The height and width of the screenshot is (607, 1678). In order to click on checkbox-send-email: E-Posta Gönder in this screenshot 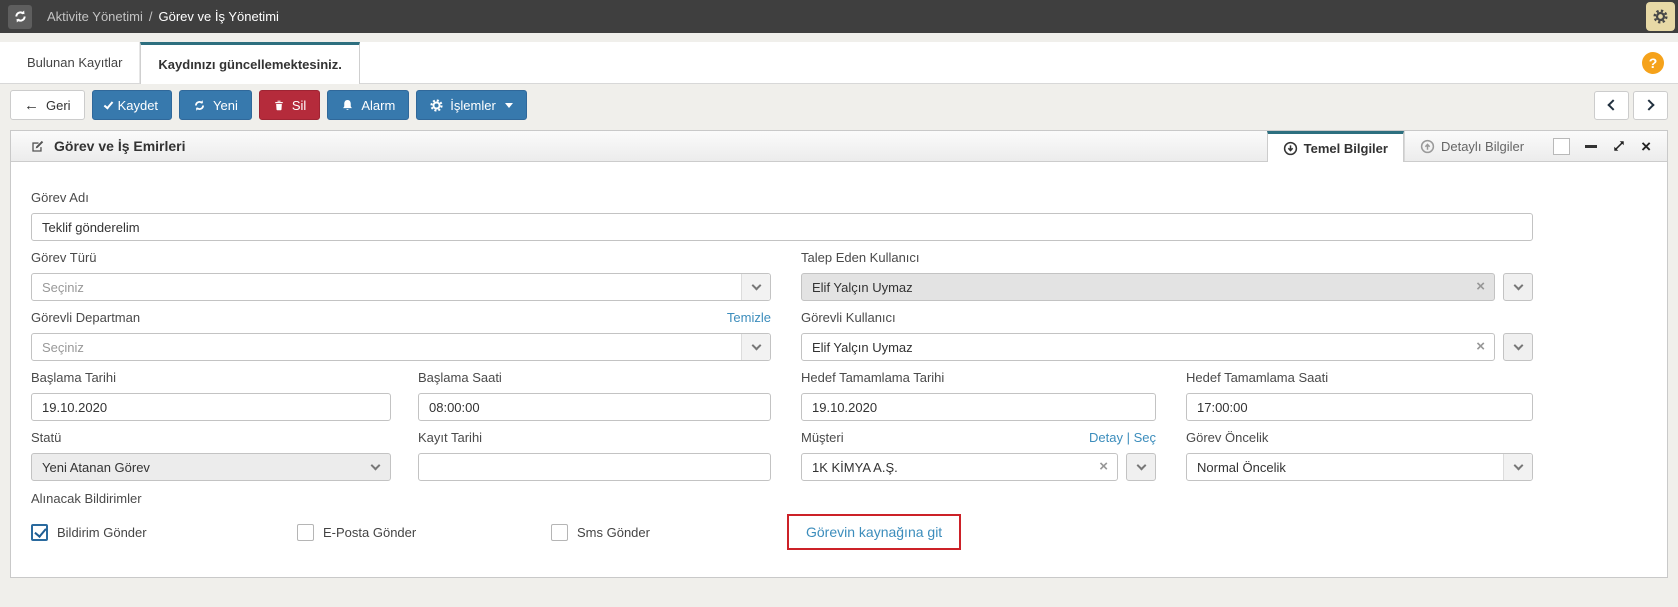, I will do `click(424, 532)`.